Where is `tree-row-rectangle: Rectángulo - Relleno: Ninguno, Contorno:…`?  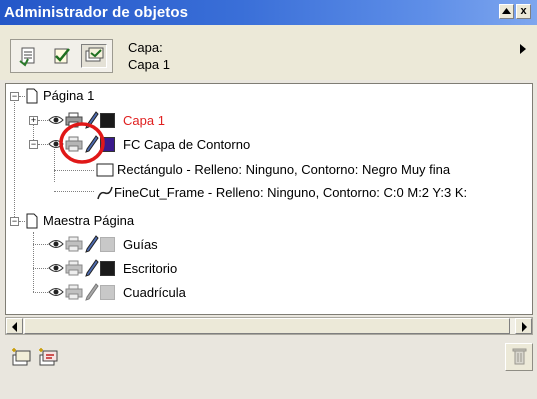 tree-row-rectangle: Rectángulo - Relleno: Ninguno, Contorno:… is located at coordinates (269, 170).